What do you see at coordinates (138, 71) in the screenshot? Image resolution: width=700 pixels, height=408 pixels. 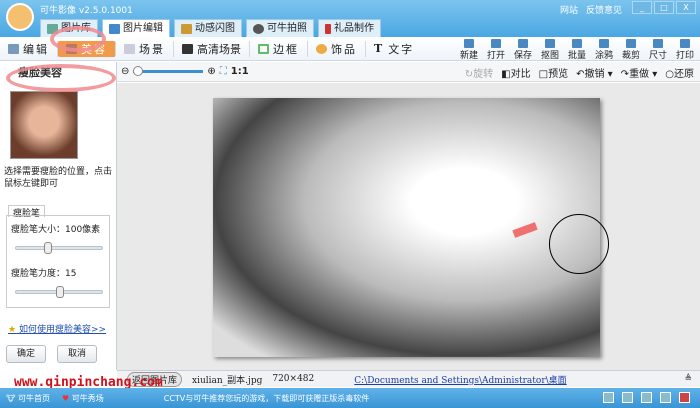 I see `zoom-handle` at bounding box center [138, 71].